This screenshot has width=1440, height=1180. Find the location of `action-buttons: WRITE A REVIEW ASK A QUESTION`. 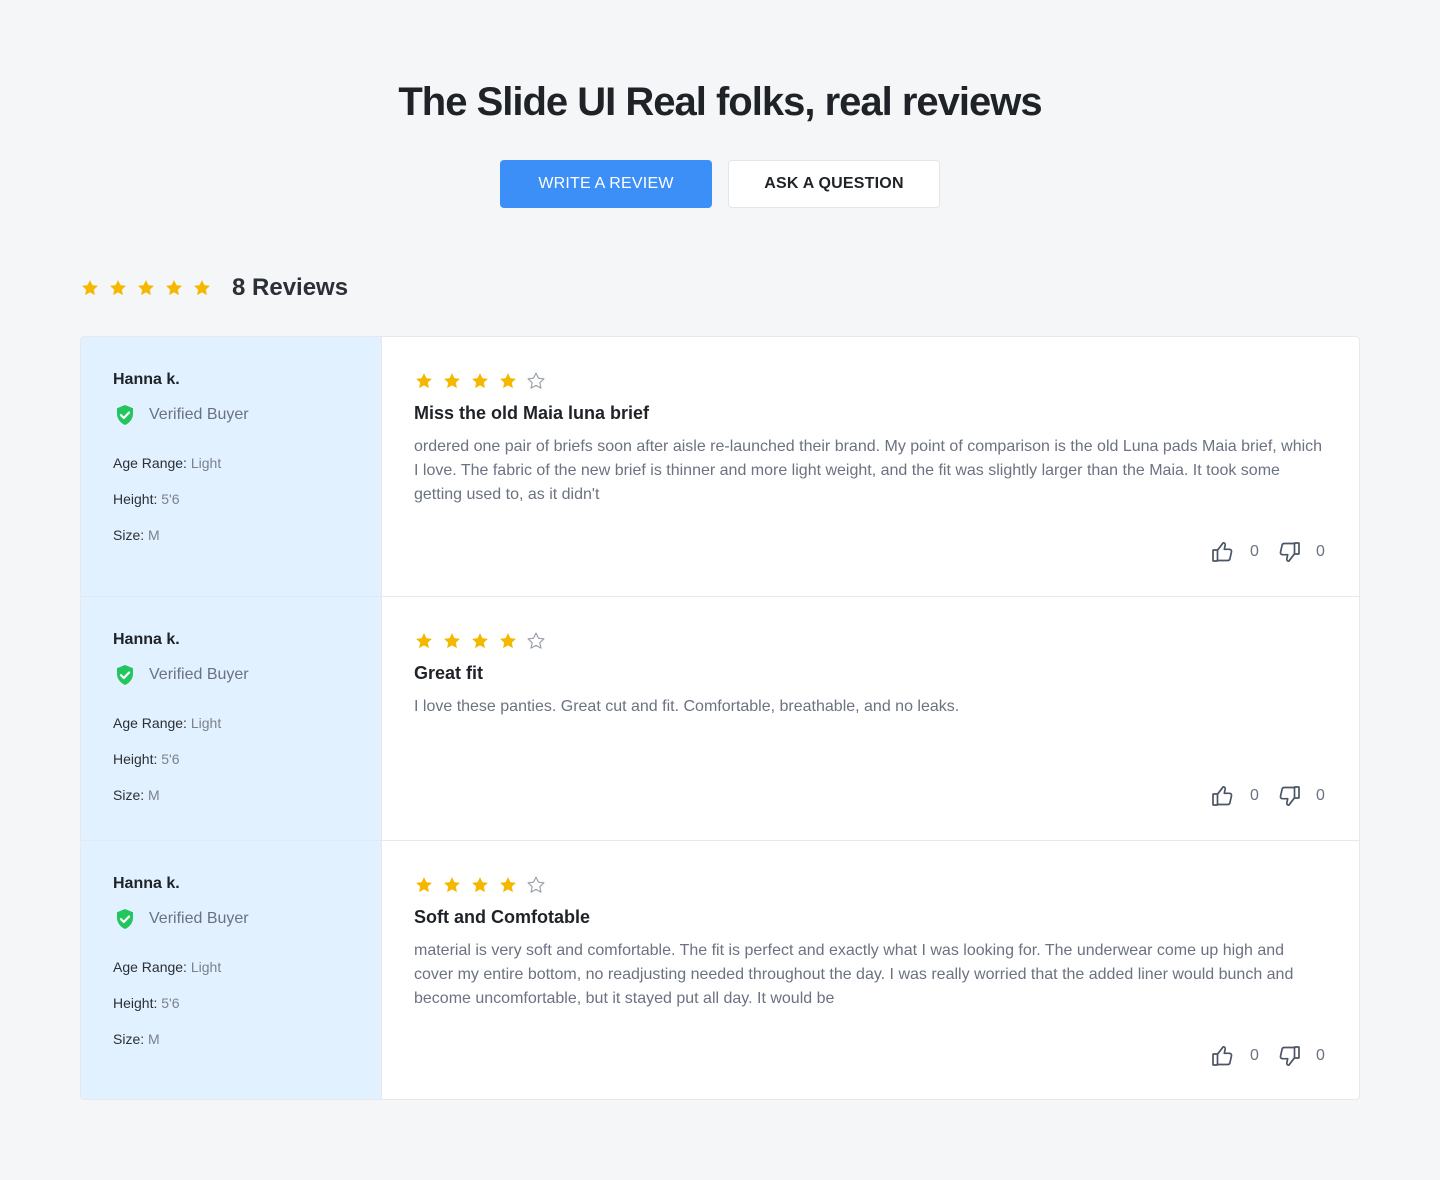

action-buttons: WRITE A REVIEW ASK A QUESTION is located at coordinates (720, 184).